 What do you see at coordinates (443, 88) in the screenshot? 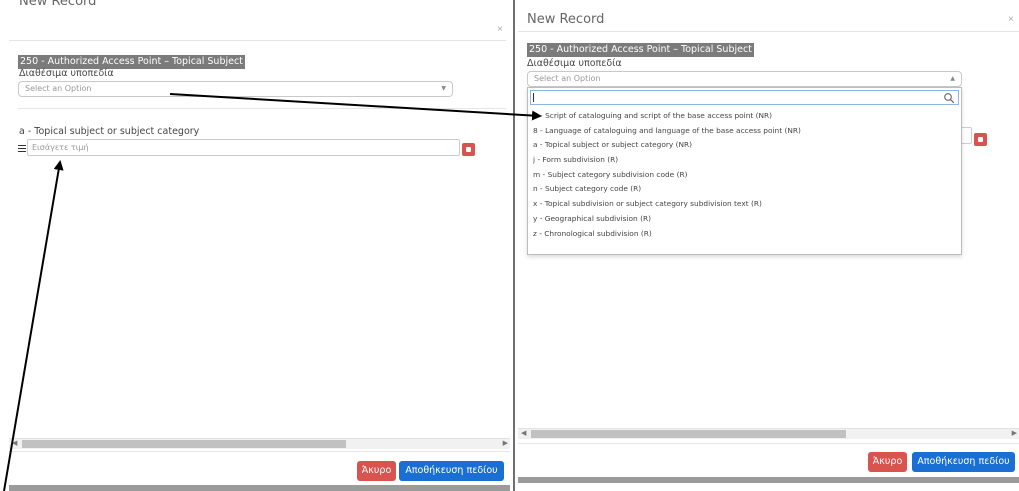
I see `chevron-down-icon: ▼` at bounding box center [443, 88].